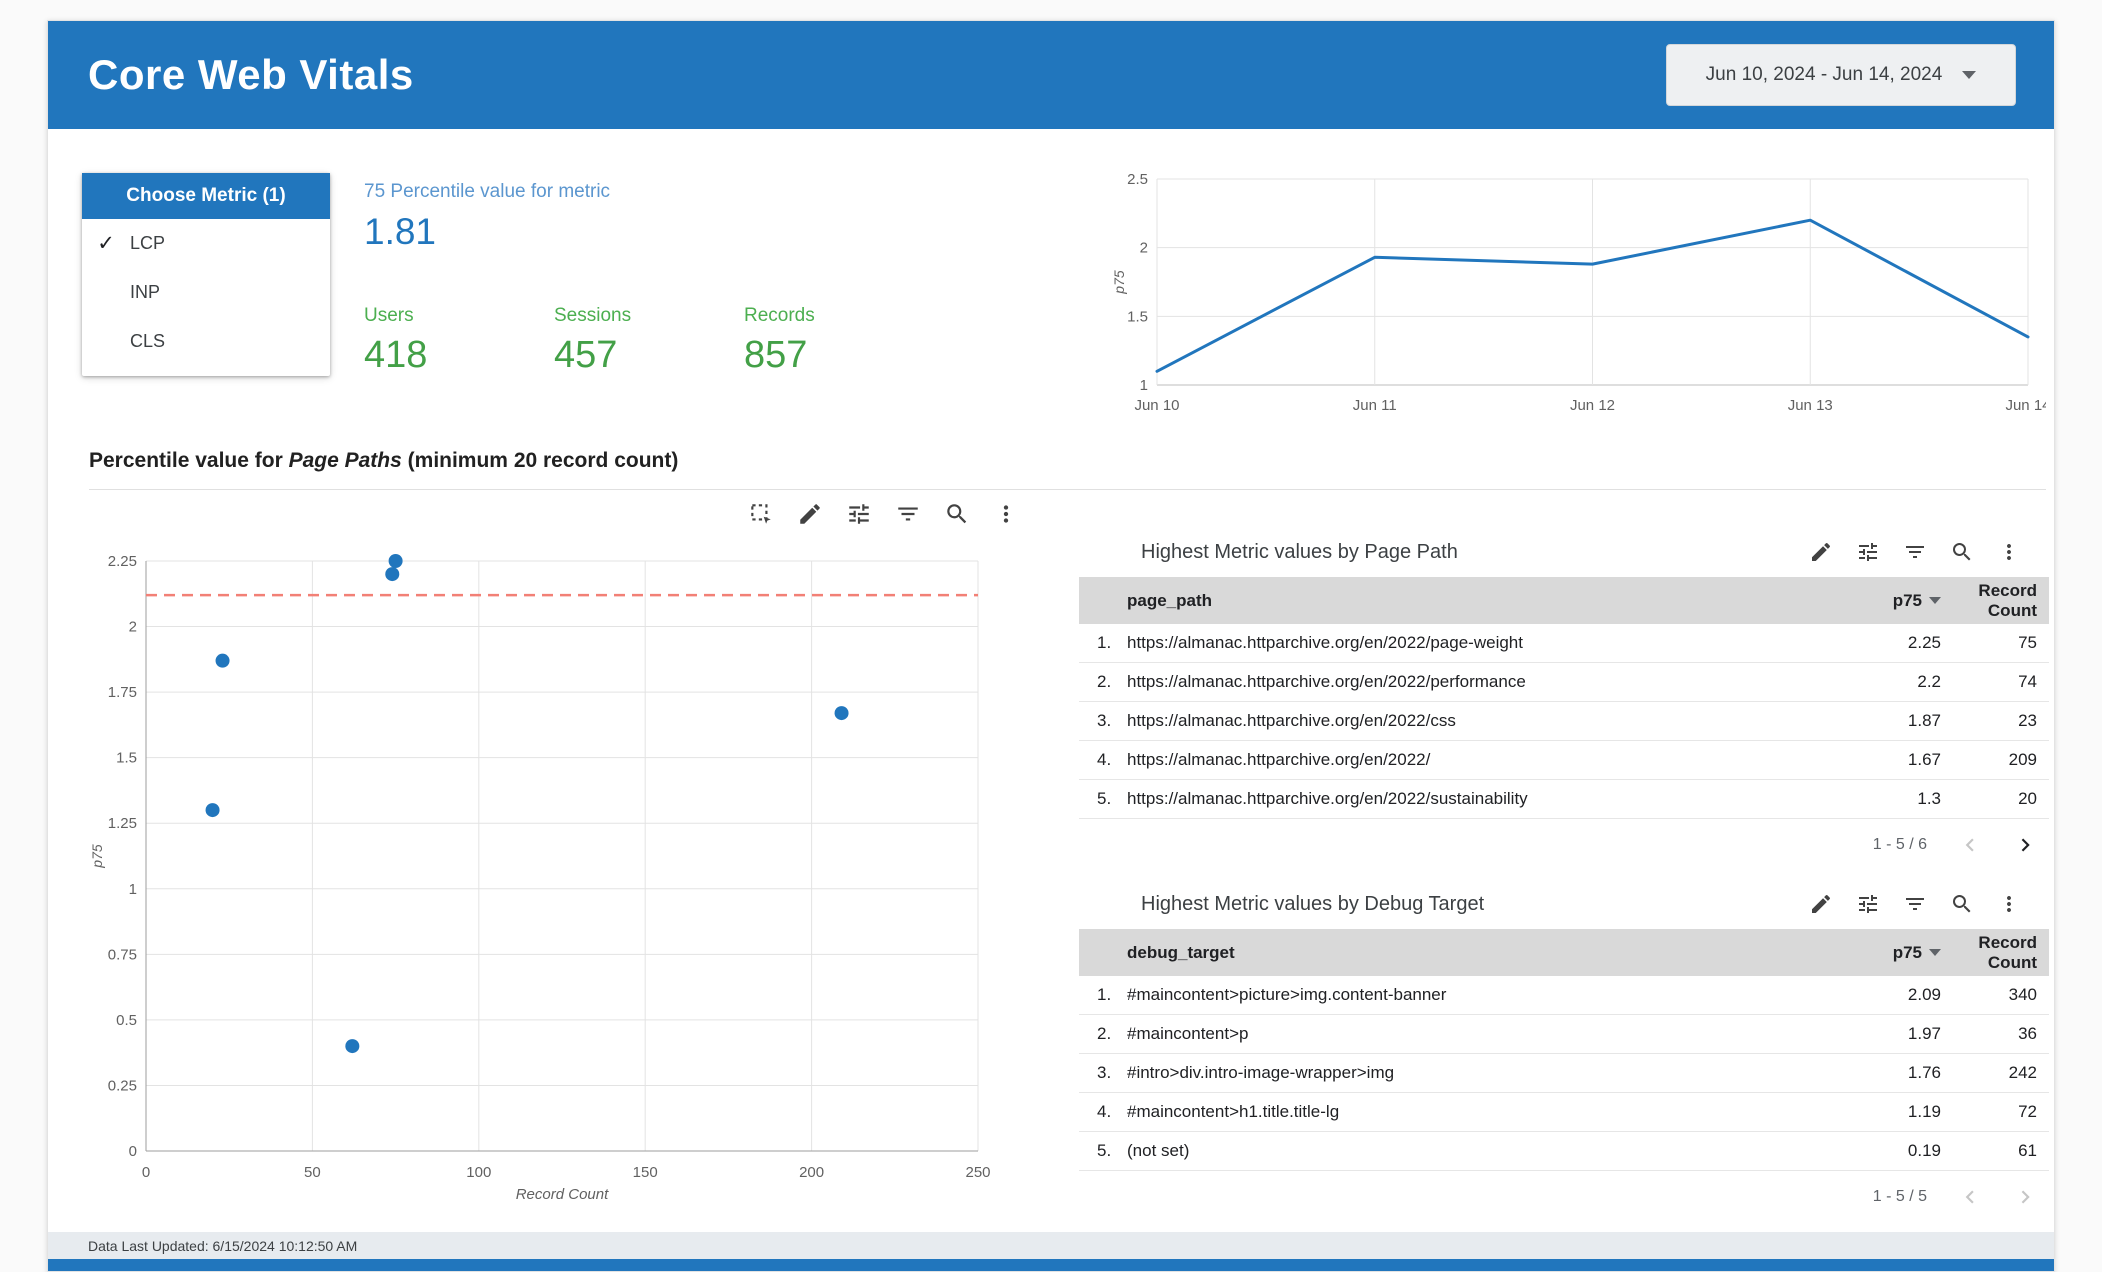  I want to click on row-count: 340, so click(2022, 994).